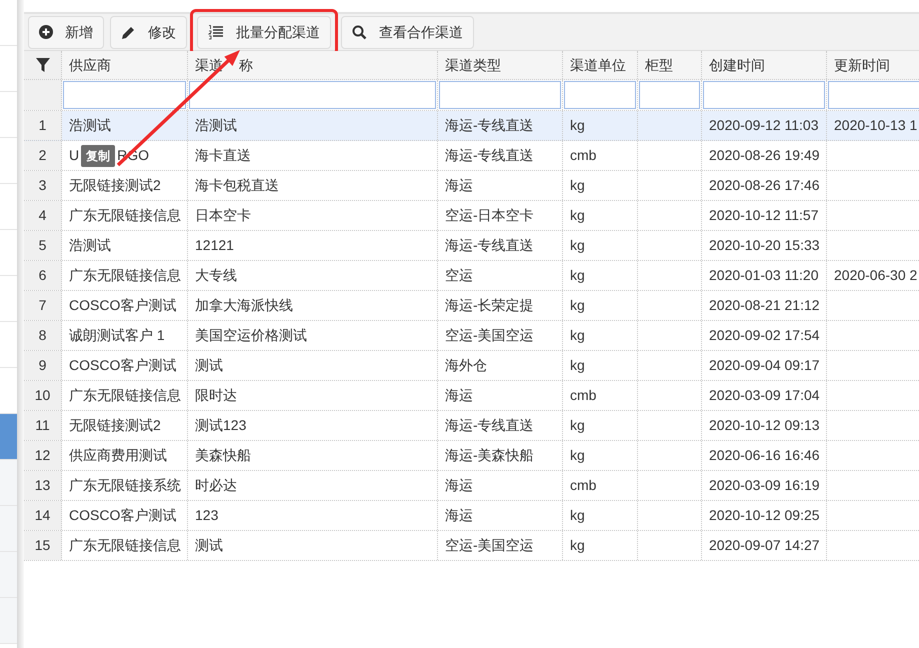 The height and width of the screenshot is (648, 919). I want to click on table-cell: 测试123, so click(313, 425).